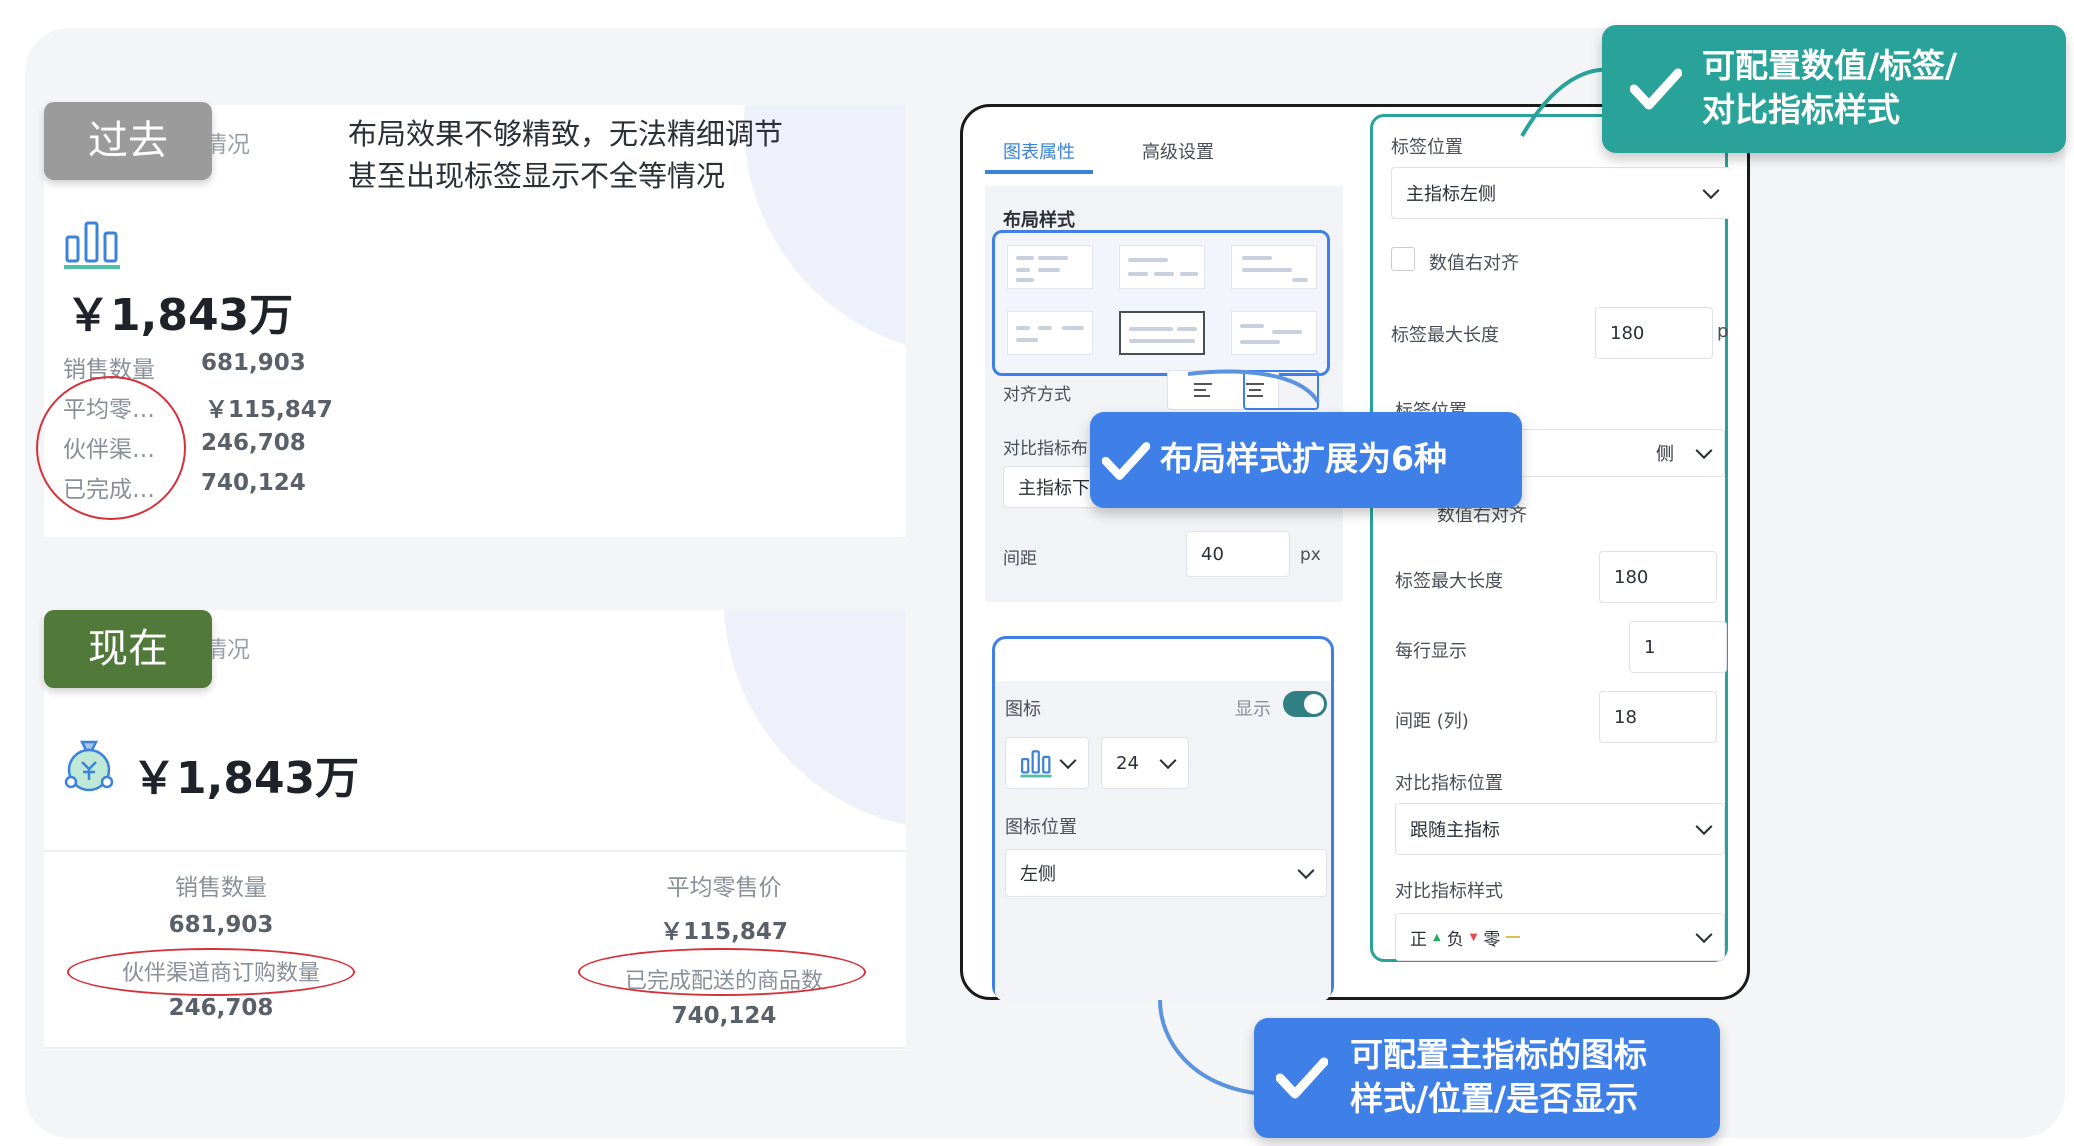 This screenshot has width=2074, height=1146. Describe the element at coordinates (1020, 559) in the screenshot. I see `spacing-label: 间距` at that location.